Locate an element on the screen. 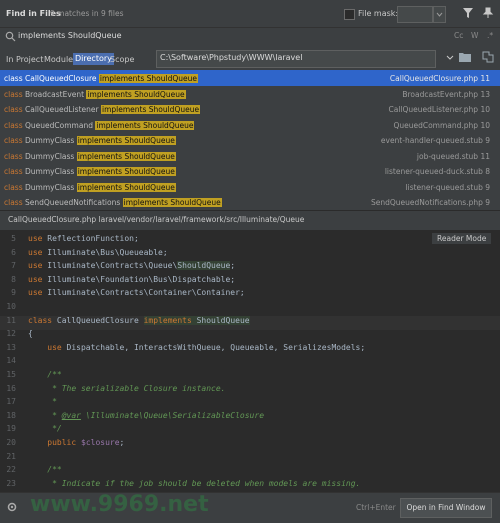 This screenshot has height=523, width=500. shortcut-hint: Ctrl+Enter is located at coordinates (376, 507).